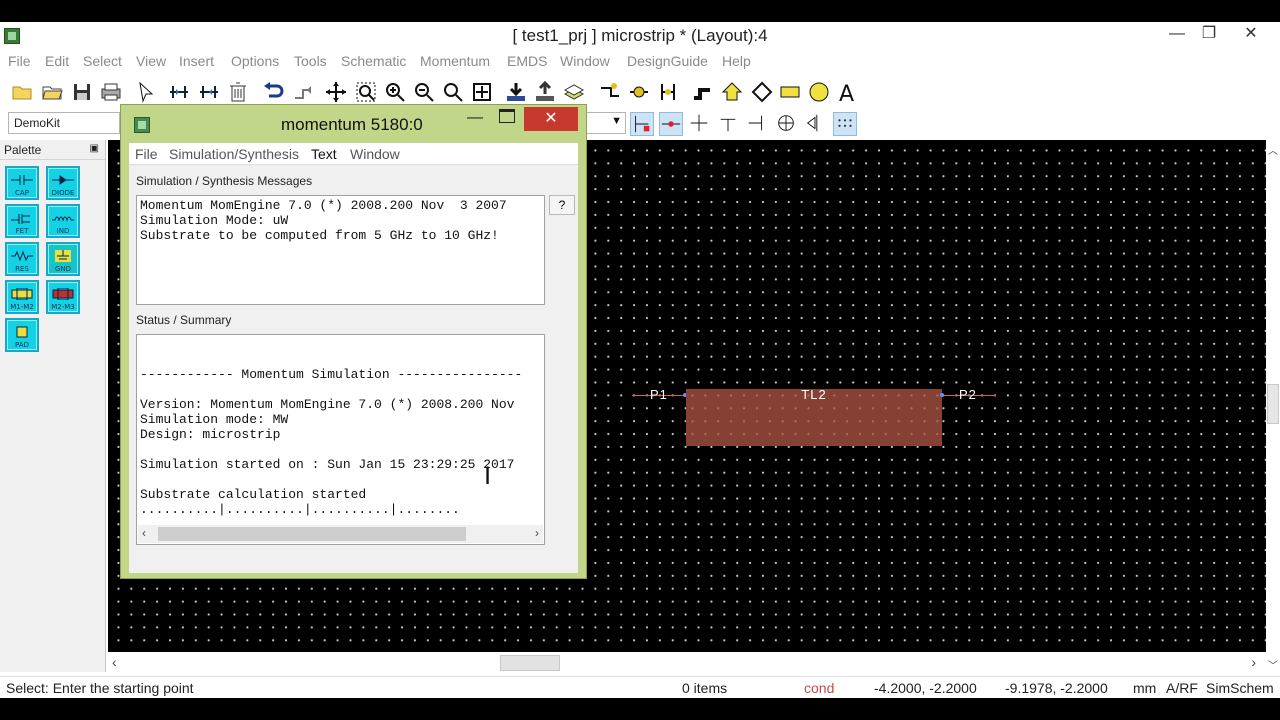 The width and height of the screenshot is (1280, 720). I want to click on zoom-area-icon, so click(366, 92).